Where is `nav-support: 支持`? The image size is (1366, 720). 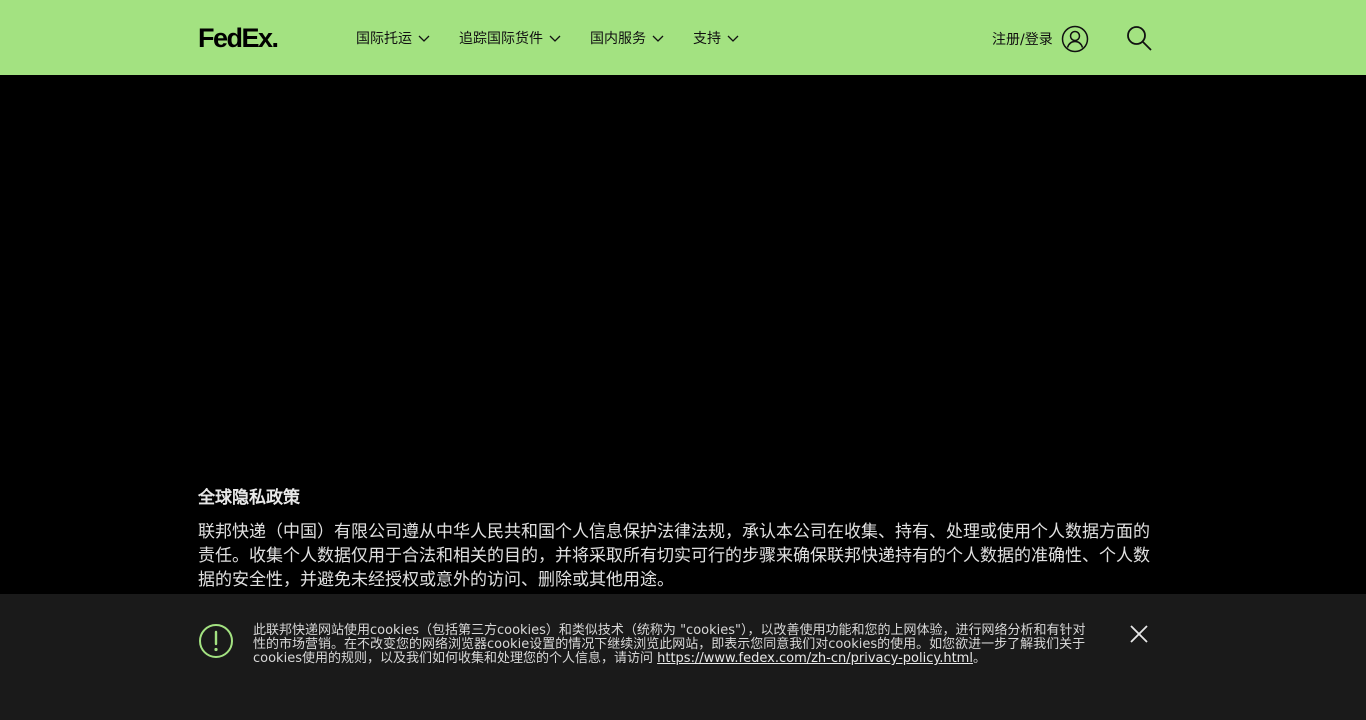
nav-support: 支持 is located at coordinates (716, 38).